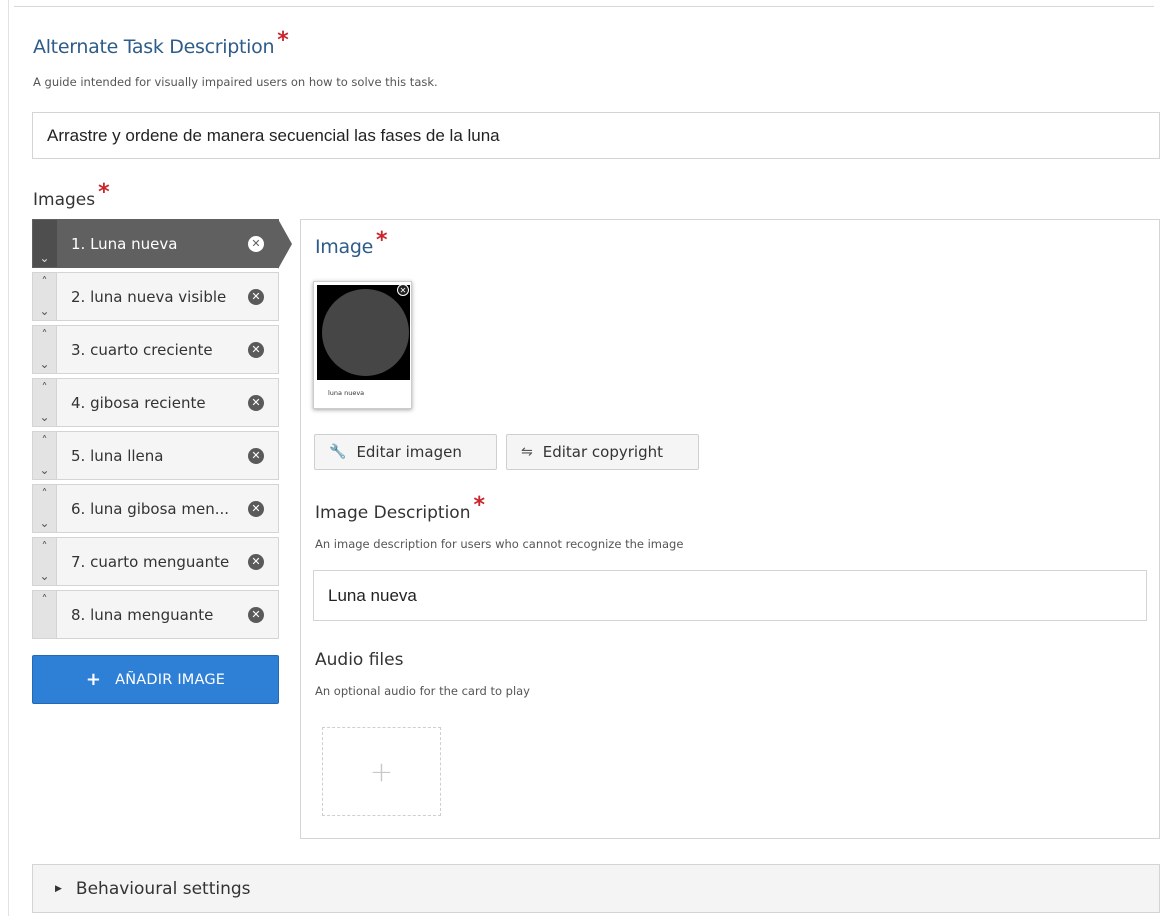  I want to click on images-label: Images *, so click(71, 195).